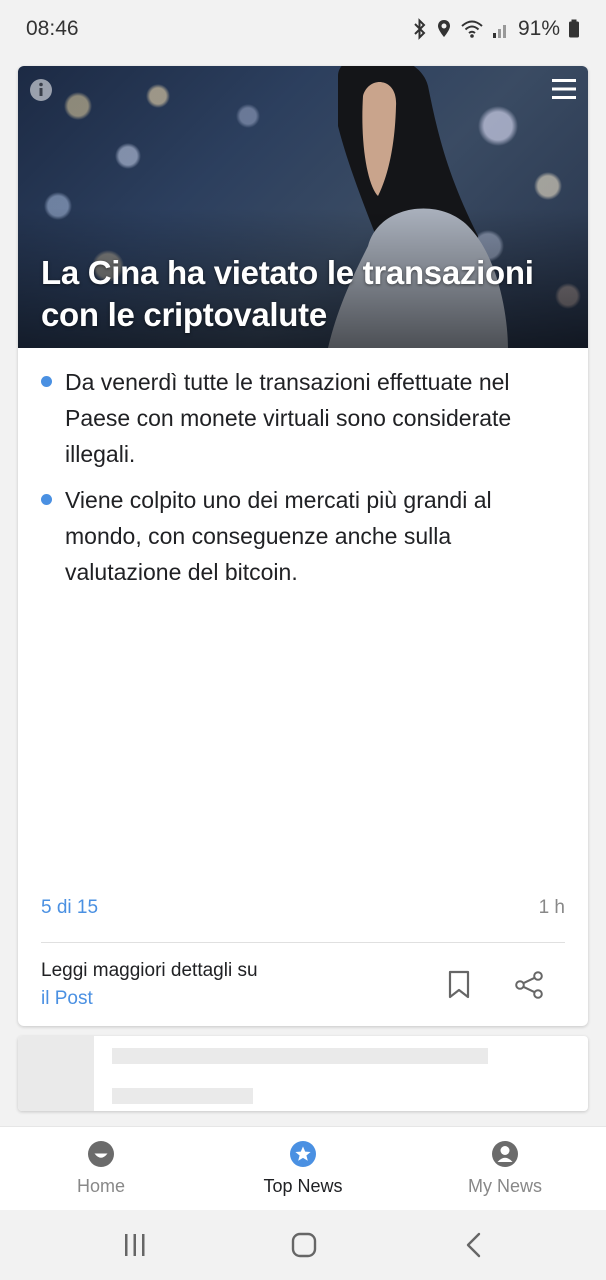 This screenshot has width=606, height=1280. I want to click on menu-icon, so click(564, 89).